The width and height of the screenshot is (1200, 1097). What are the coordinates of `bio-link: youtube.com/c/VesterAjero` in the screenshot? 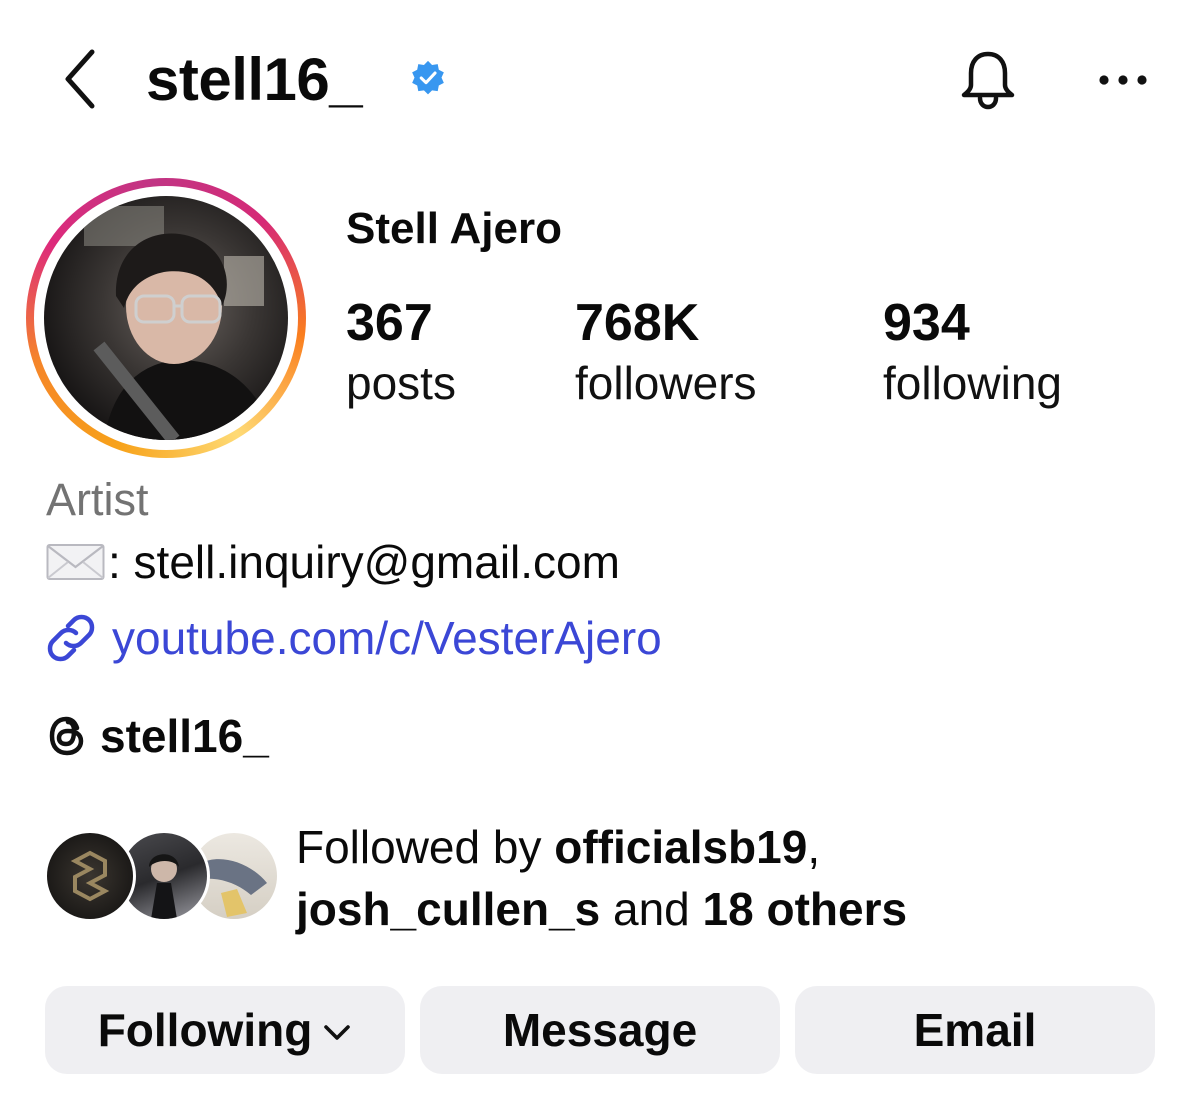 It's located at (354, 638).